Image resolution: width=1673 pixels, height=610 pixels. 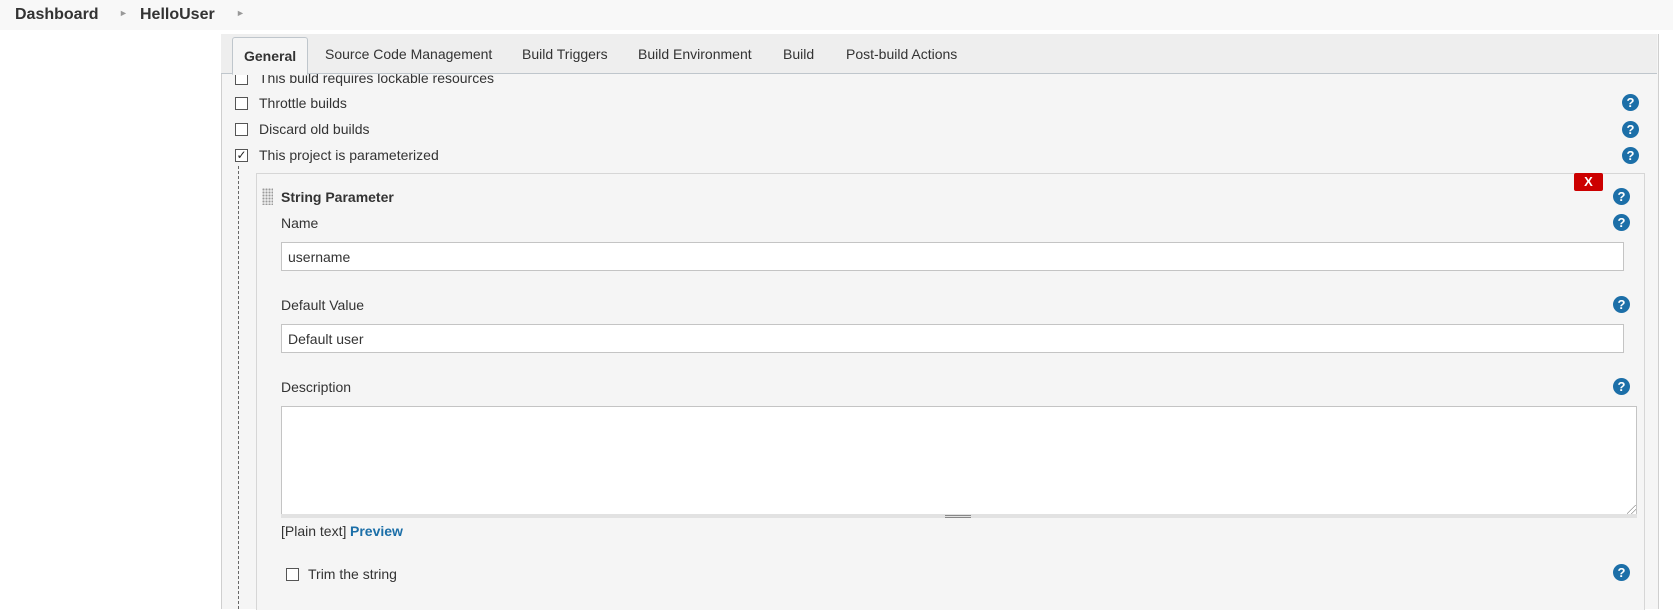 What do you see at coordinates (798, 54) in the screenshot?
I see `tab-build: Build` at bounding box center [798, 54].